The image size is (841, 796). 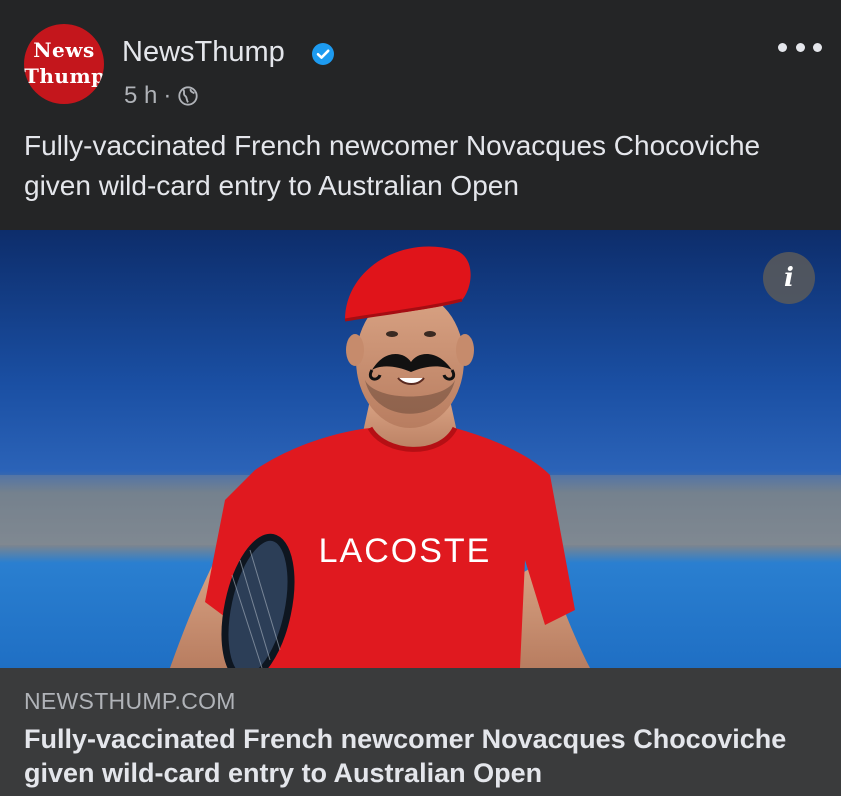 I want to click on post-timestamp: 5 h, so click(x=140, y=96).